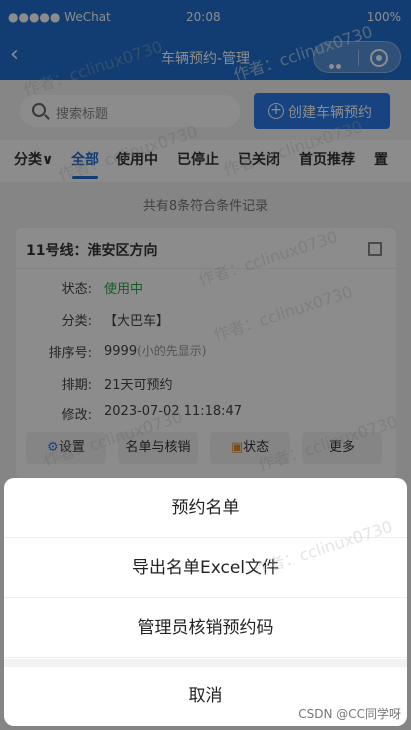 This screenshot has width=411, height=730. I want to click on source-credit: CSDN @CC同学呀, so click(349, 714).